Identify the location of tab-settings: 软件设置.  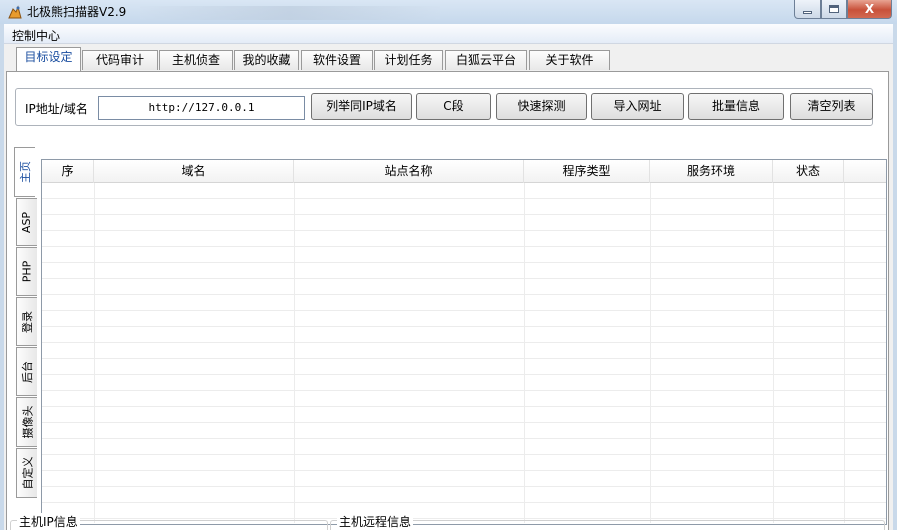
(337, 60).